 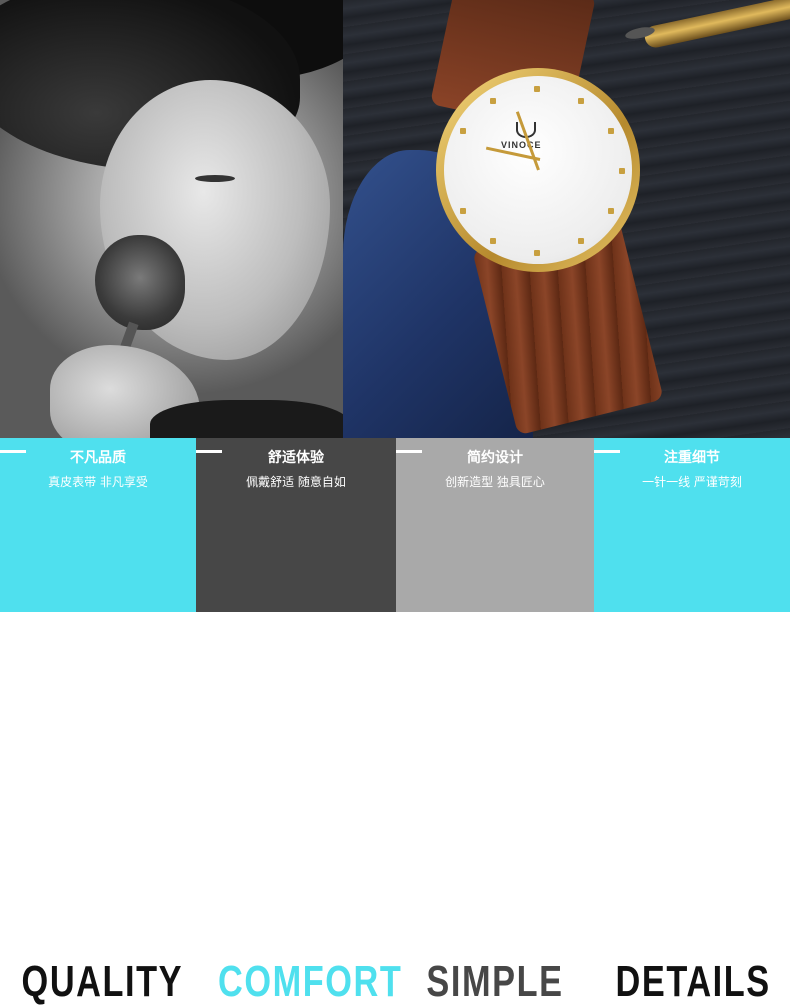 What do you see at coordinates (296, 482) in the screenshot?
I see `feature-description: 佩戴舒适 随意自如` at bounding box center [296, 482].